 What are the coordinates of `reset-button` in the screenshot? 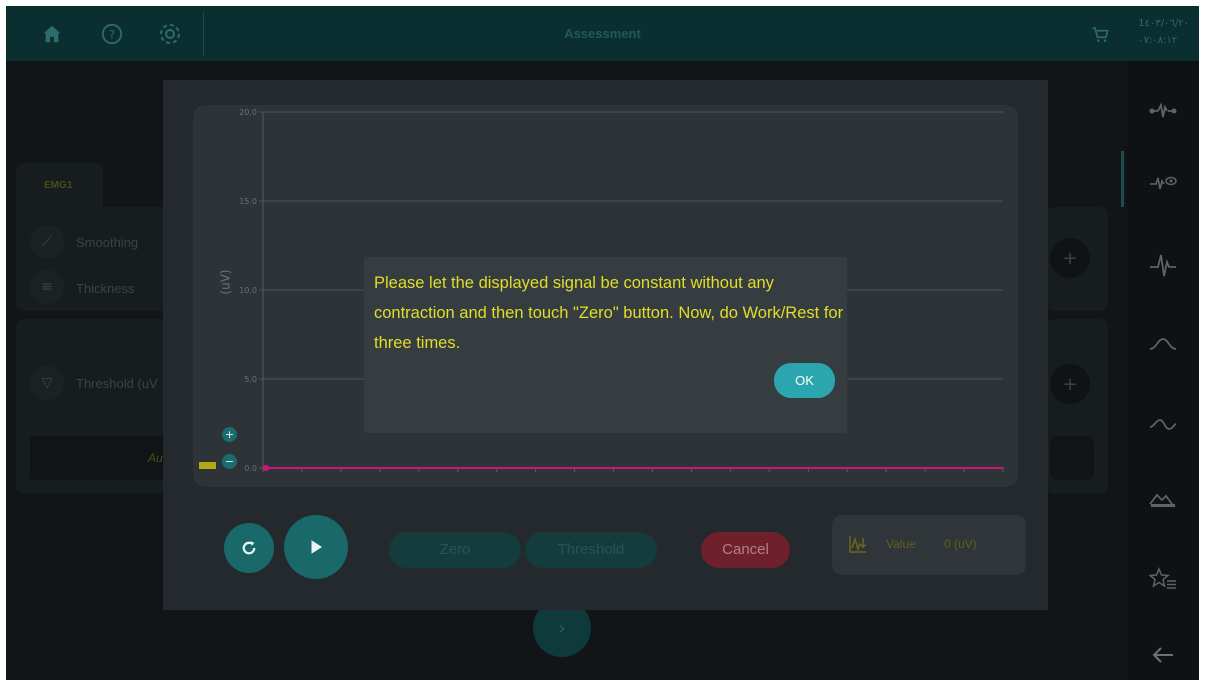 It's located at (249, 548).